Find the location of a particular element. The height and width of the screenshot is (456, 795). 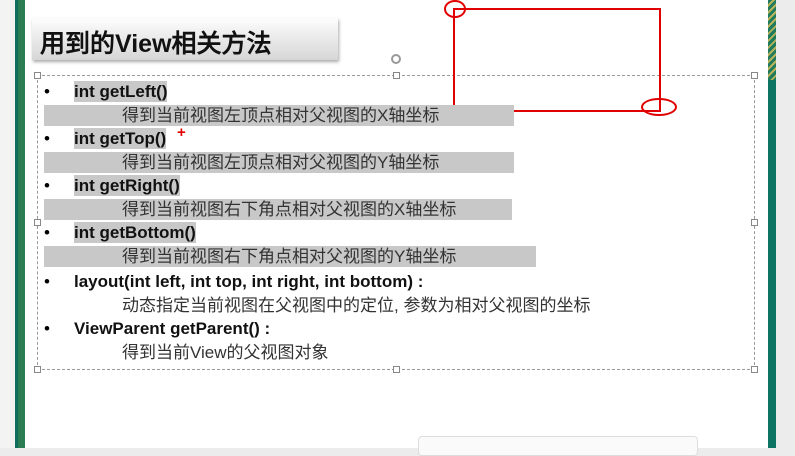

method-signature: int getRight() is located at coordinates (127, 185).